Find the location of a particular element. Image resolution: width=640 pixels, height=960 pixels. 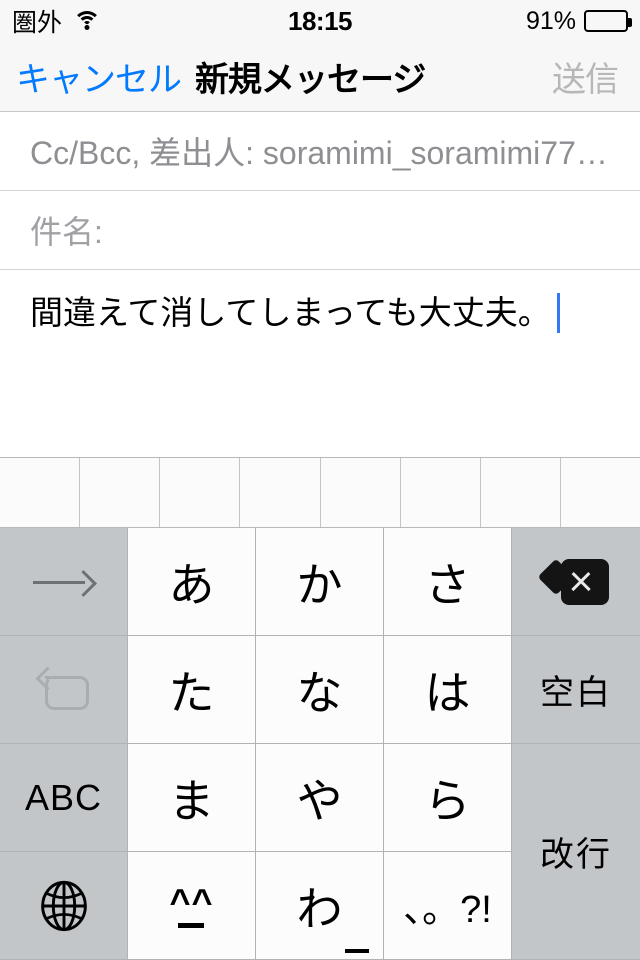

body-line: 間違えて消してしまっても大丈夫。 is located at coordinates (320, 312).